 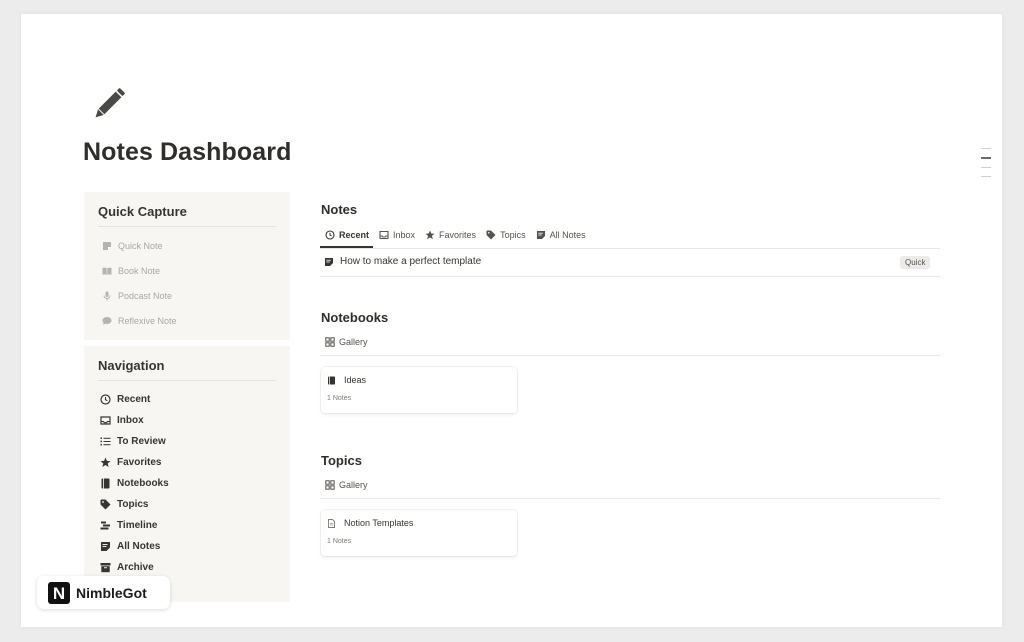 I want to click on list-icon, so click(x=105, y=441).